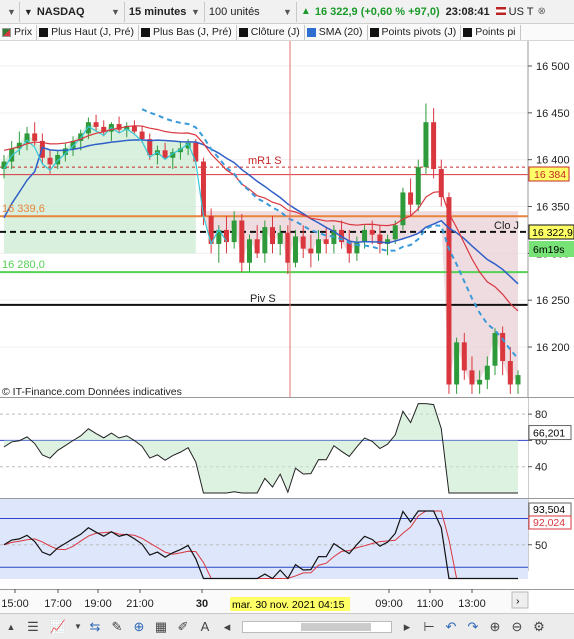 Image resolution: width=574 pixels, height=639 pixels. What do you see at coordinates (451, 627) in the screenshot?
I see `undo-icon: ↶` at bounding box center [451, 627].